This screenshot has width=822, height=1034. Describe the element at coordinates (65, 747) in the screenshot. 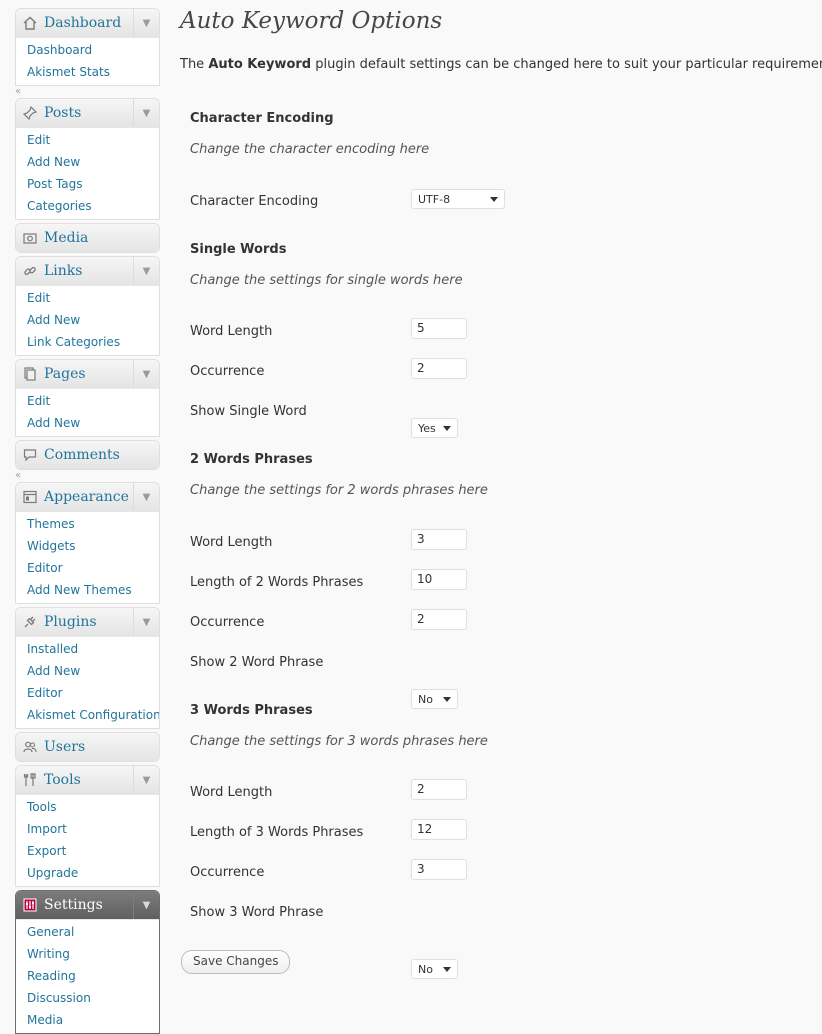

I see `menu-label-users: Users` at that location.